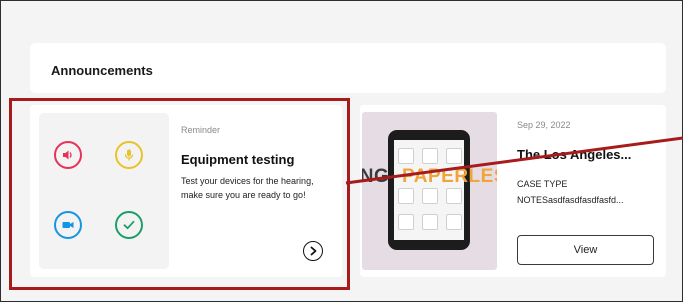  Describe the element at coordinates (542, 184) in the screenshot. I see `case-type-label: CASE TYPE` at that location.